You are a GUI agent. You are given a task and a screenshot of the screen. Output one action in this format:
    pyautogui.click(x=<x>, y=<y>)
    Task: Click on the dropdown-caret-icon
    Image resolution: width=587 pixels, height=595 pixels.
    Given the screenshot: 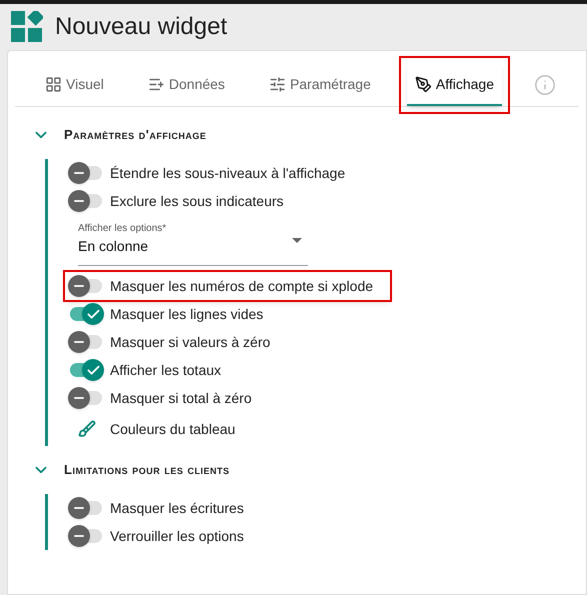 What is the action you would take?
    pyautogui.click(x=297, y=240)
    